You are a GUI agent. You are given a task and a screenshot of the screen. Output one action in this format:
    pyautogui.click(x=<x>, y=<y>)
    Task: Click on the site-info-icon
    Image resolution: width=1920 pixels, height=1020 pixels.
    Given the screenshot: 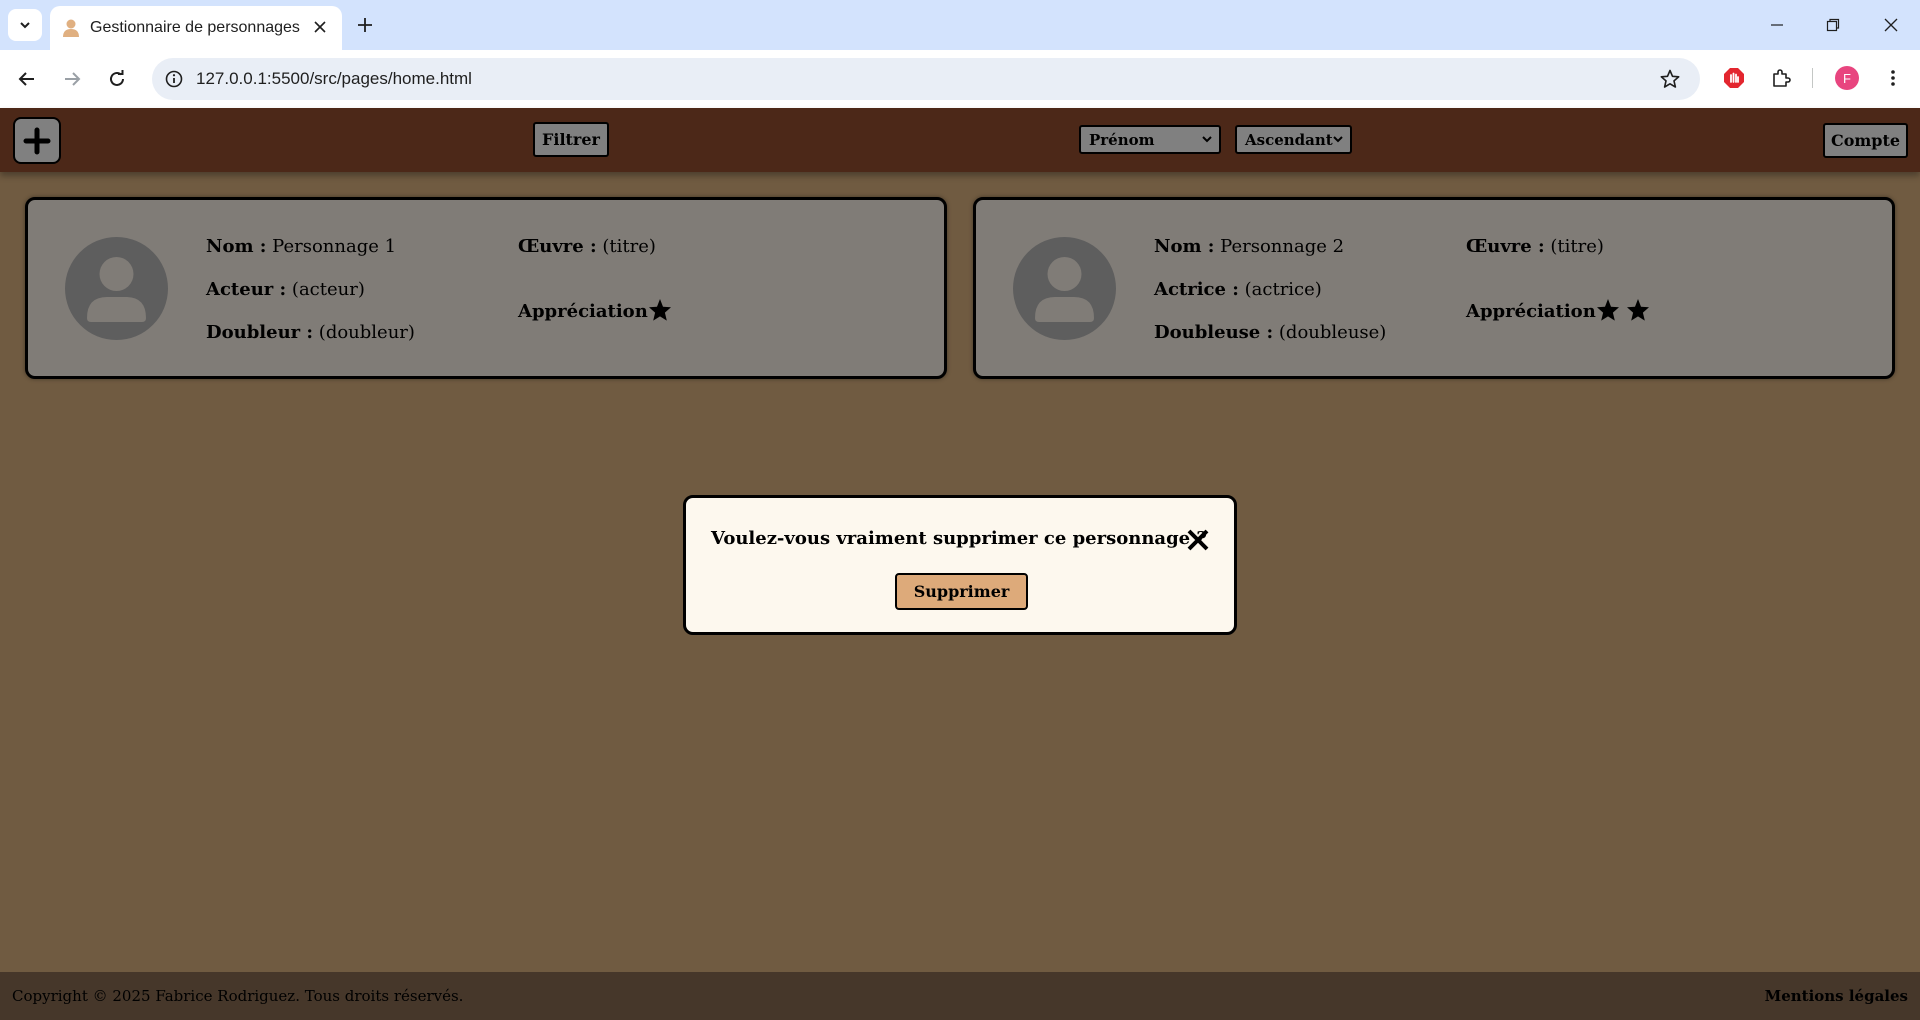 What is the action you would take?
    pyautogui.click(x=174, y=79)
    